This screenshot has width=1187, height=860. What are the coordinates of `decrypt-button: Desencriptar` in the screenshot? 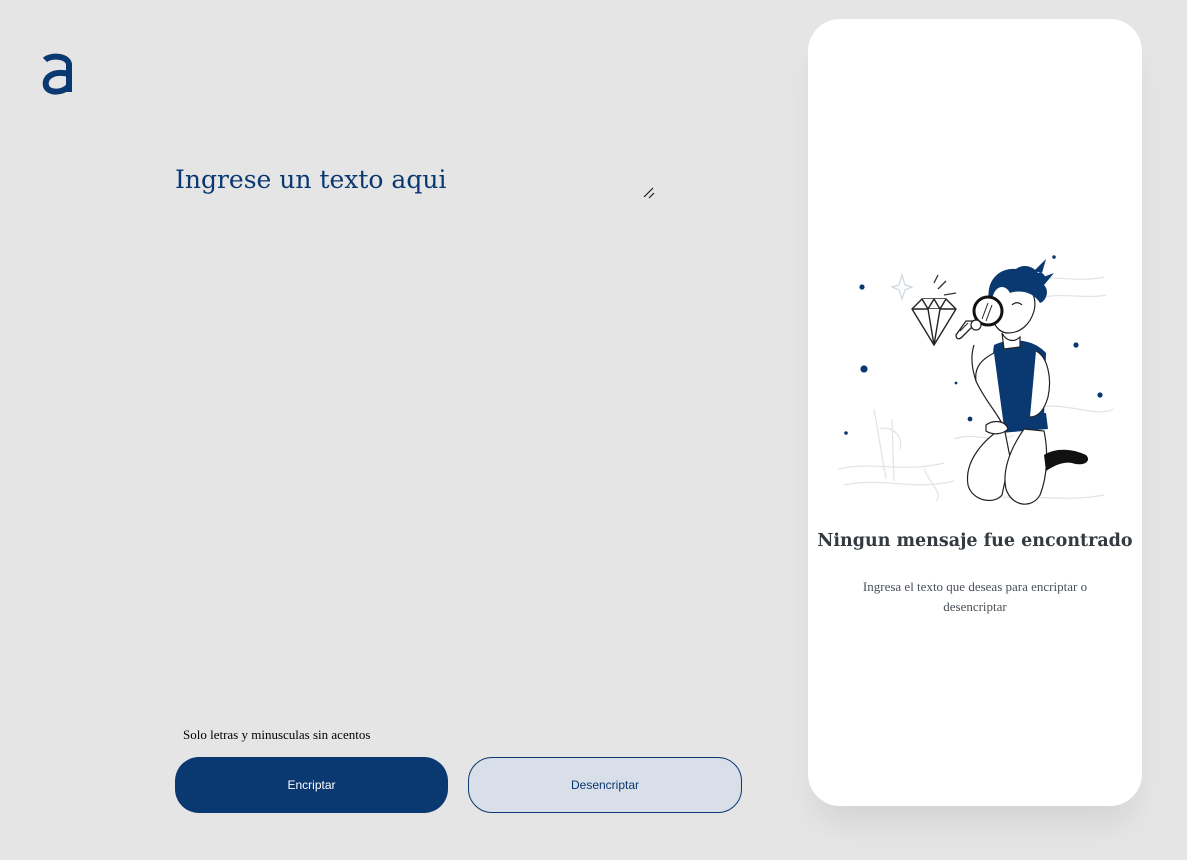 It's located at (605, 785).